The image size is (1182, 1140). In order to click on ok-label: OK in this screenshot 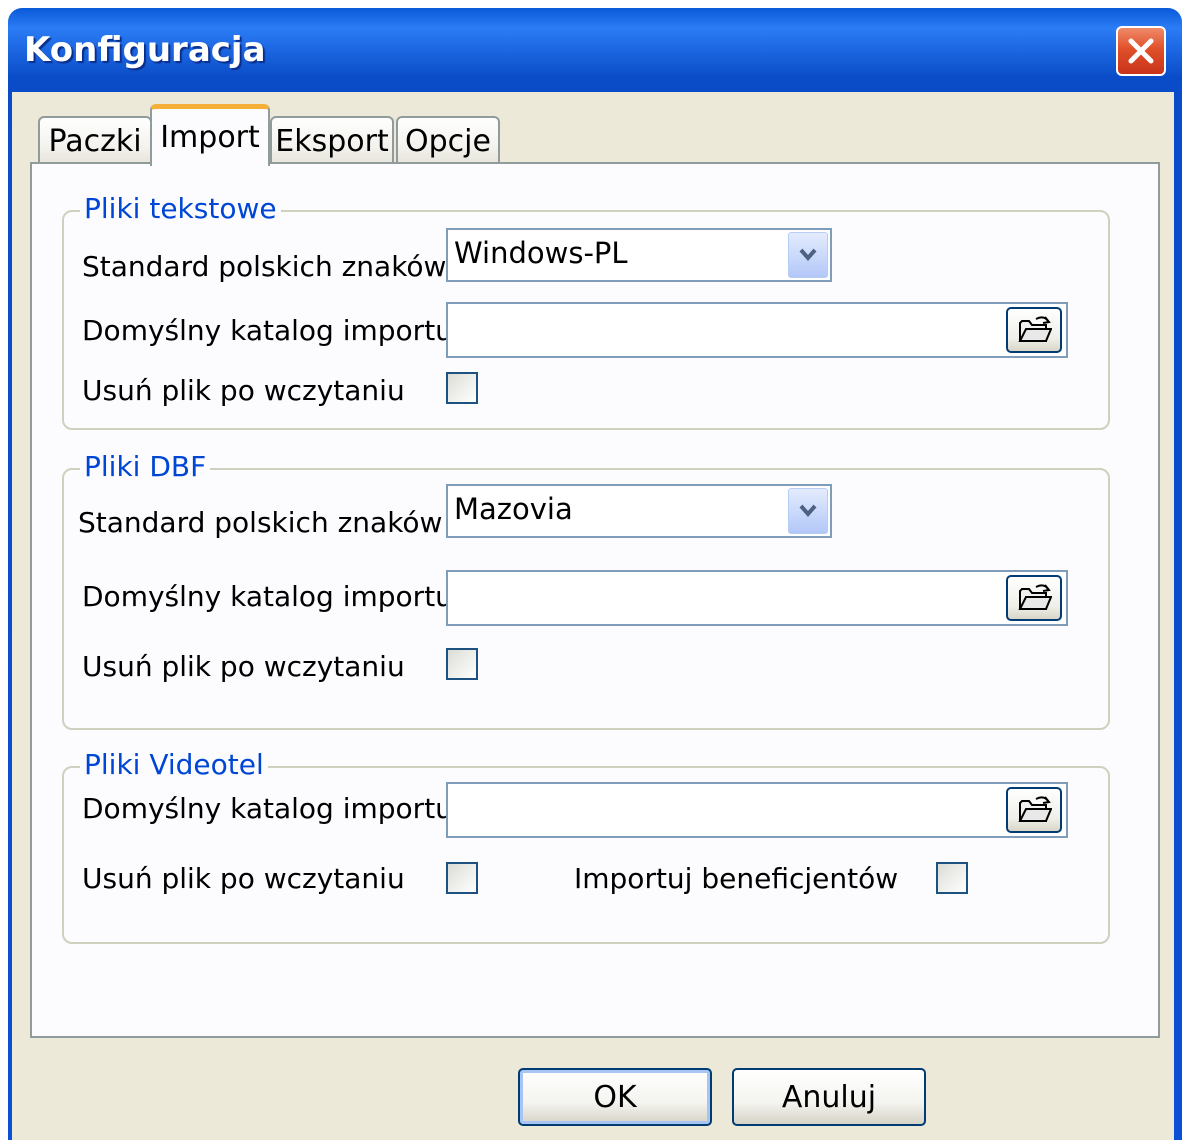, I will do `click(615, 1097)`.